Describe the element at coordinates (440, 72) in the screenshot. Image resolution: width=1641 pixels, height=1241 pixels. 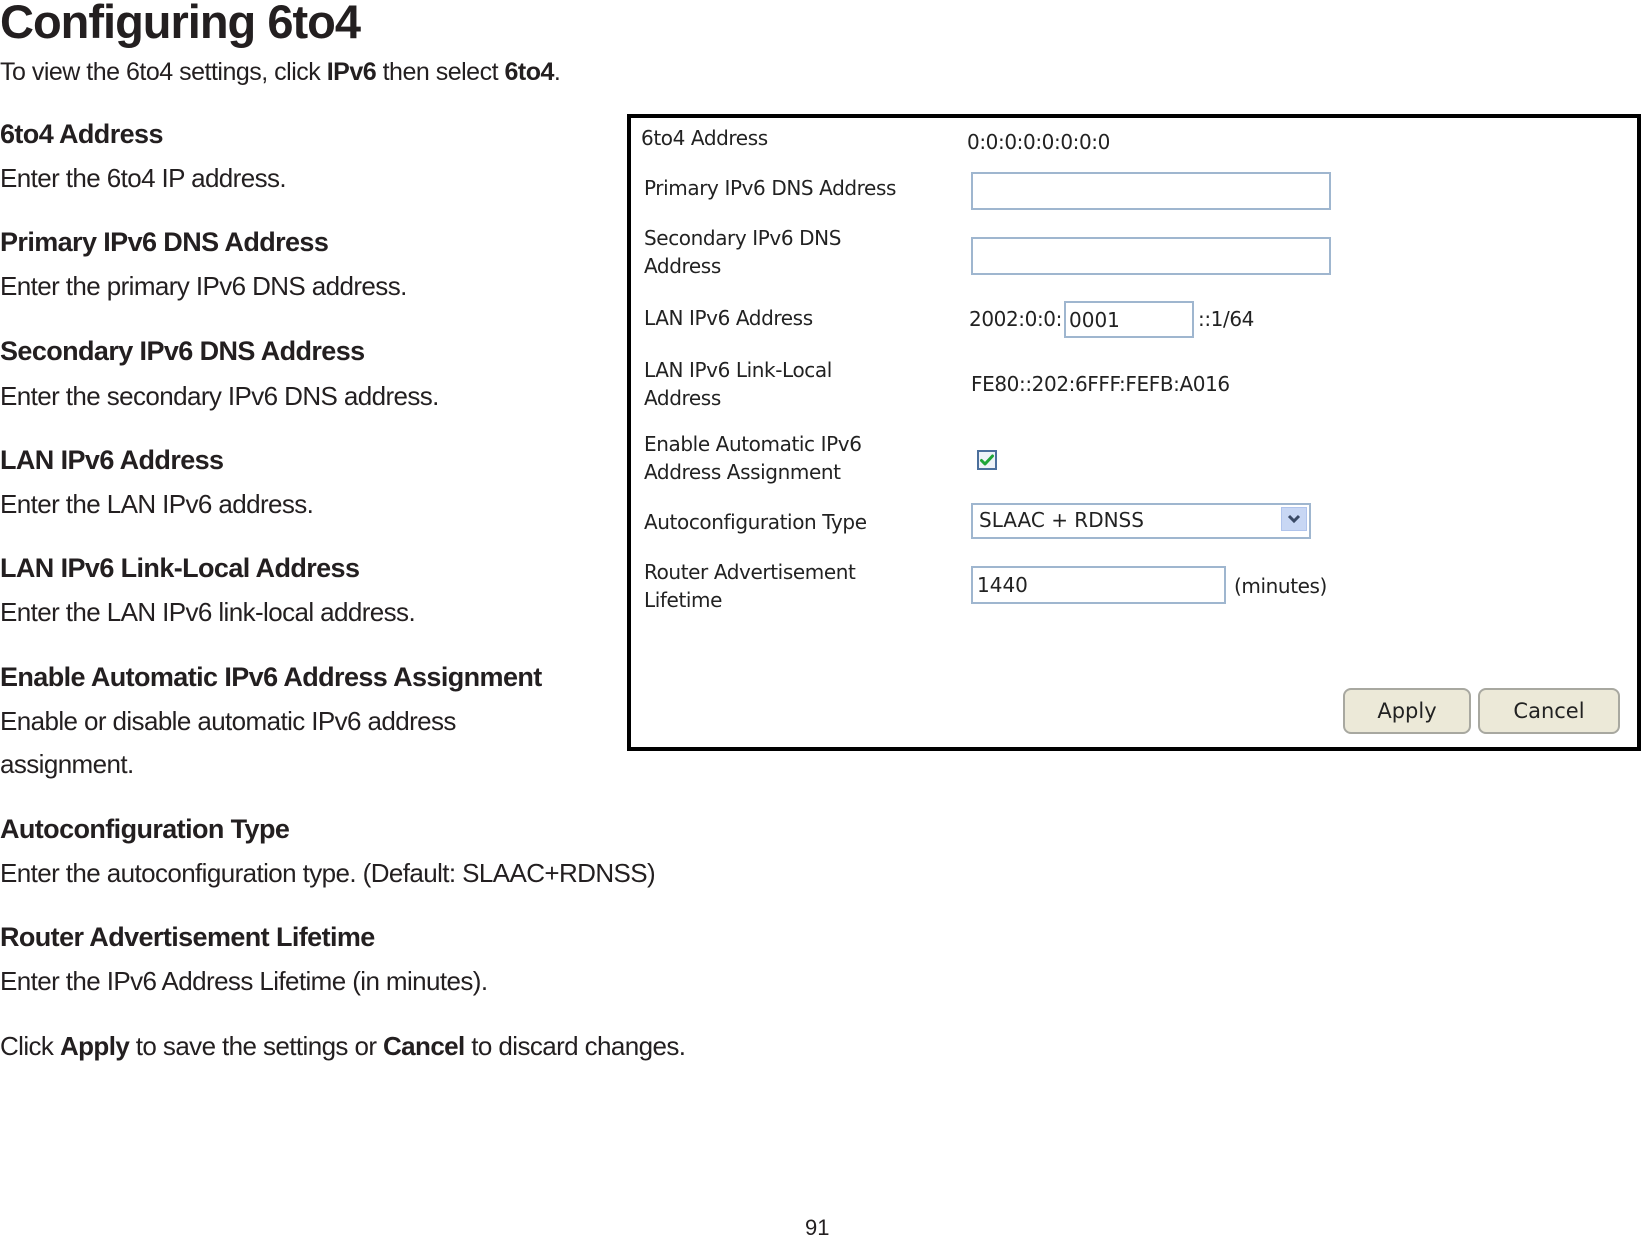
I see `intro-middle: then select` at that location.